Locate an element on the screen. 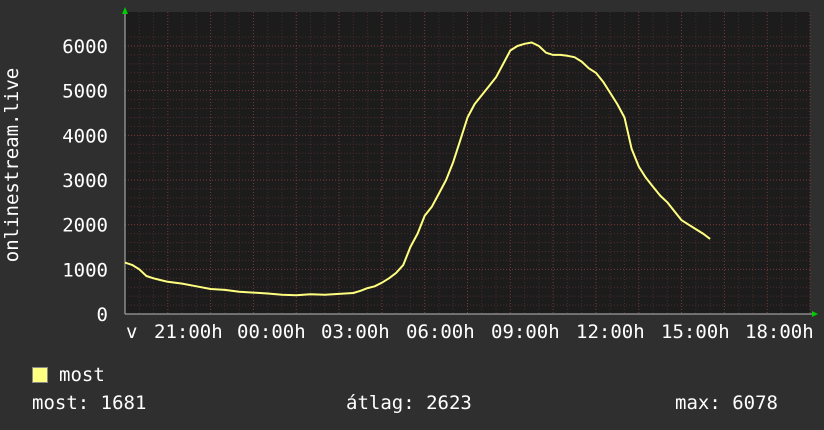  y-tick-label: 1000 is located at coordinates (85, 270).